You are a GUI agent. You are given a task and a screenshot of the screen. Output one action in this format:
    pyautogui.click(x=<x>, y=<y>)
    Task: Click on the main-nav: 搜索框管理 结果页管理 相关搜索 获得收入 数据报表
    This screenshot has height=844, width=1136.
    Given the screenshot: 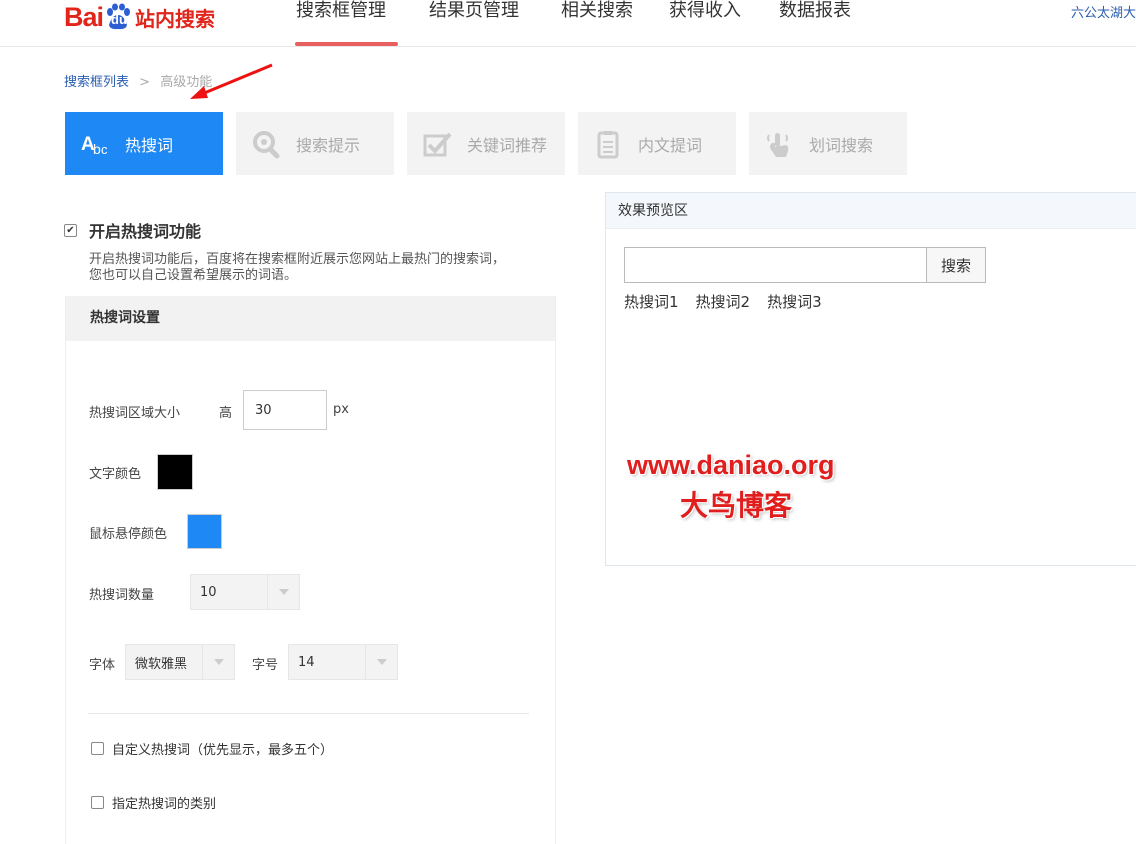 What is the action you would take?
    pyautogui.click(x=573, y=23)
    